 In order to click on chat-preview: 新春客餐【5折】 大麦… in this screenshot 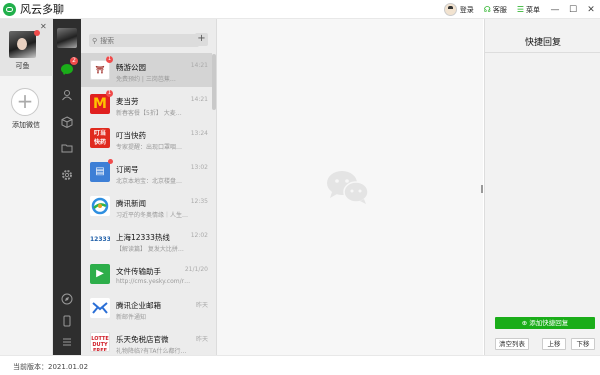, I will do `click(149, 113)`.